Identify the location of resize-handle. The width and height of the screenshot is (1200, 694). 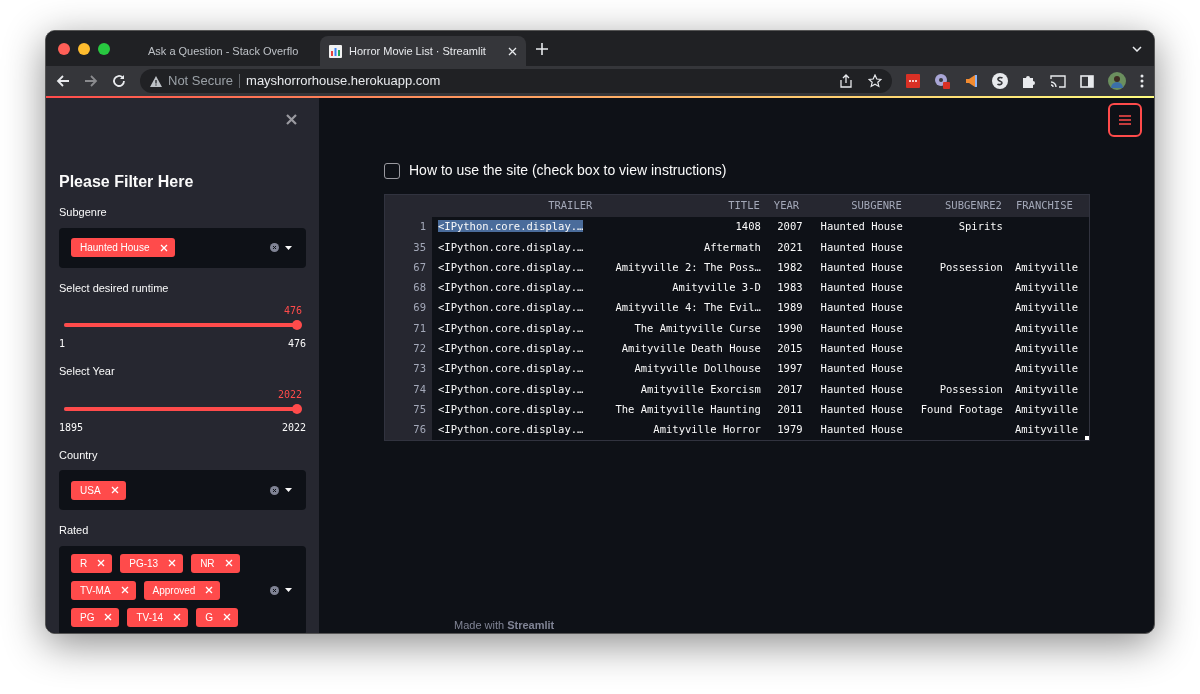
(1087, 438).